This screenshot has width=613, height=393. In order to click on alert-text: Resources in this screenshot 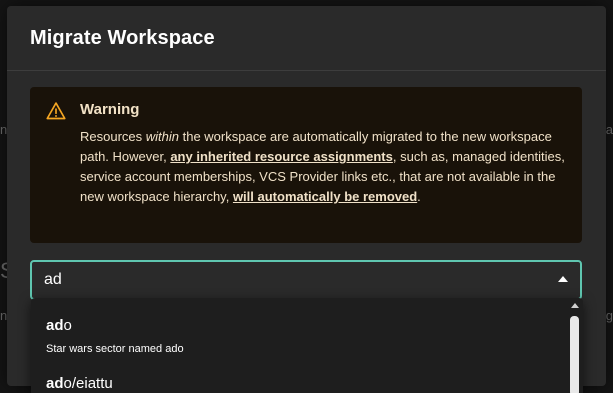, I will do `click(113, 136)`.